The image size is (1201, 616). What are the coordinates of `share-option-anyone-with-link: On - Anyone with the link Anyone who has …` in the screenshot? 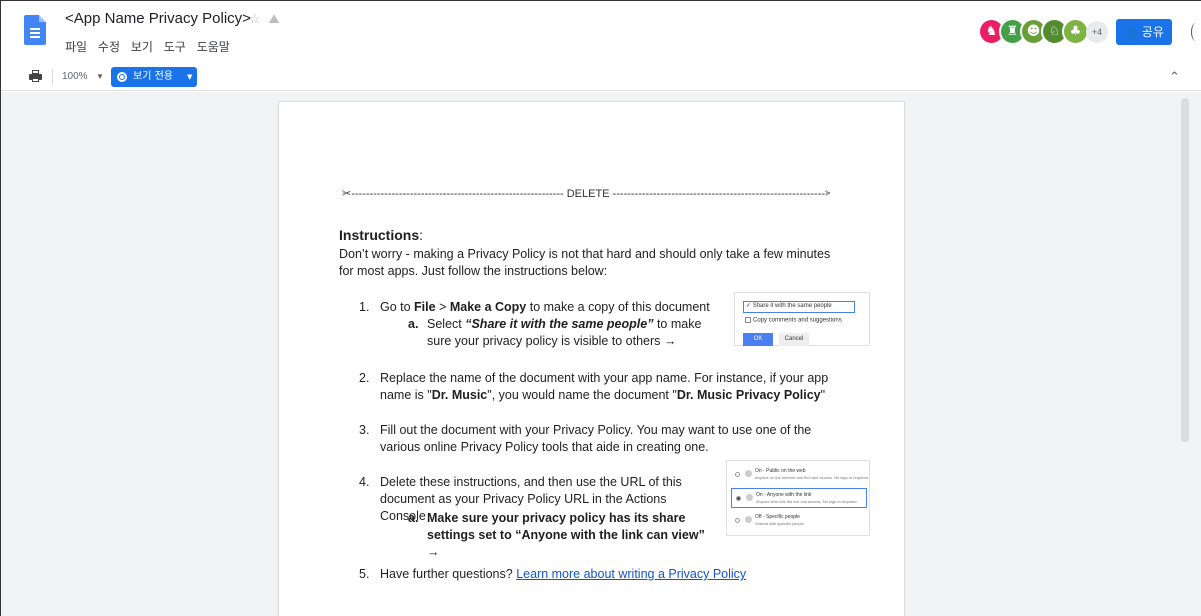 It's located at (799, 498).